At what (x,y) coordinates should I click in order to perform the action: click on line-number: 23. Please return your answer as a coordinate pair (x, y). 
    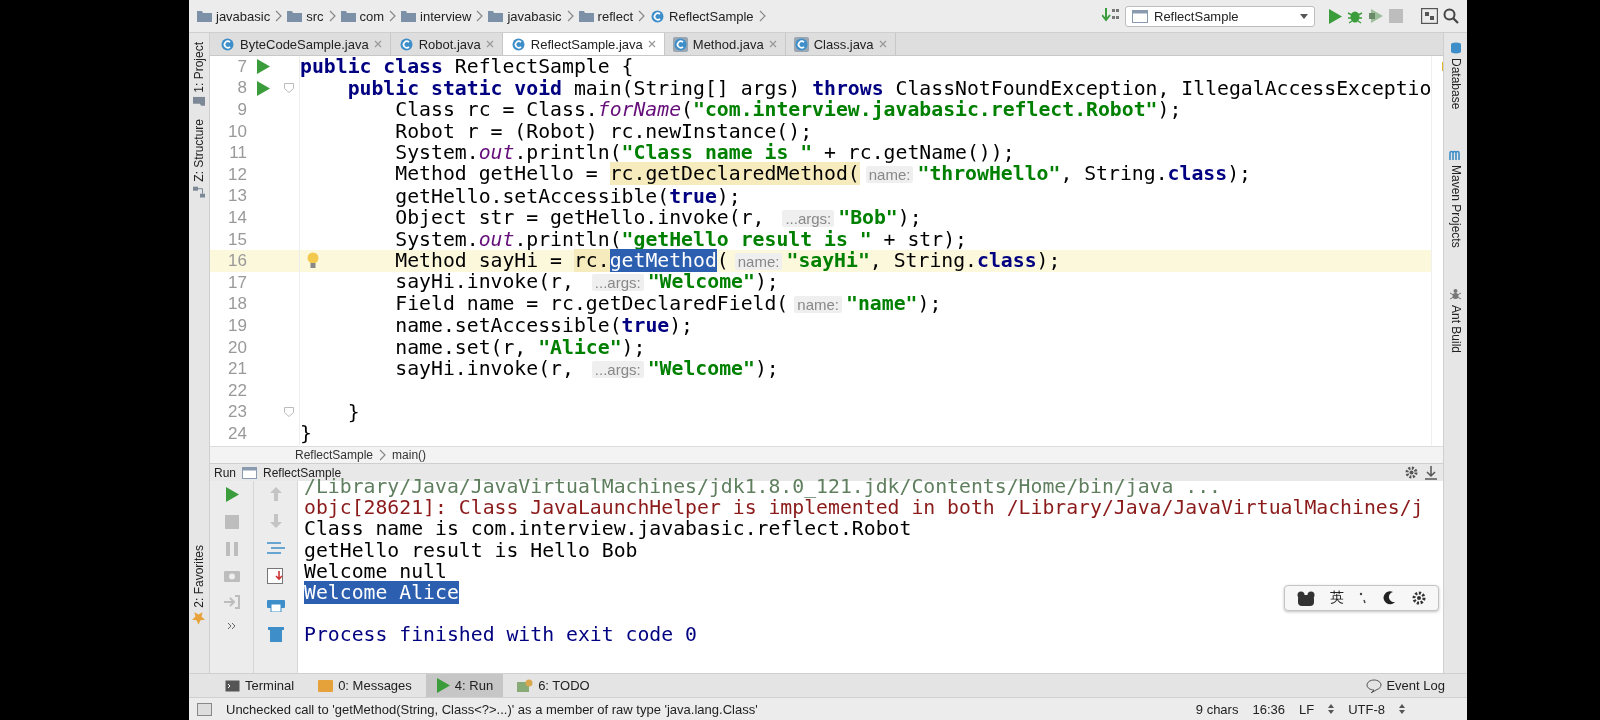
    Looking at the image, I should click on (237, 412).